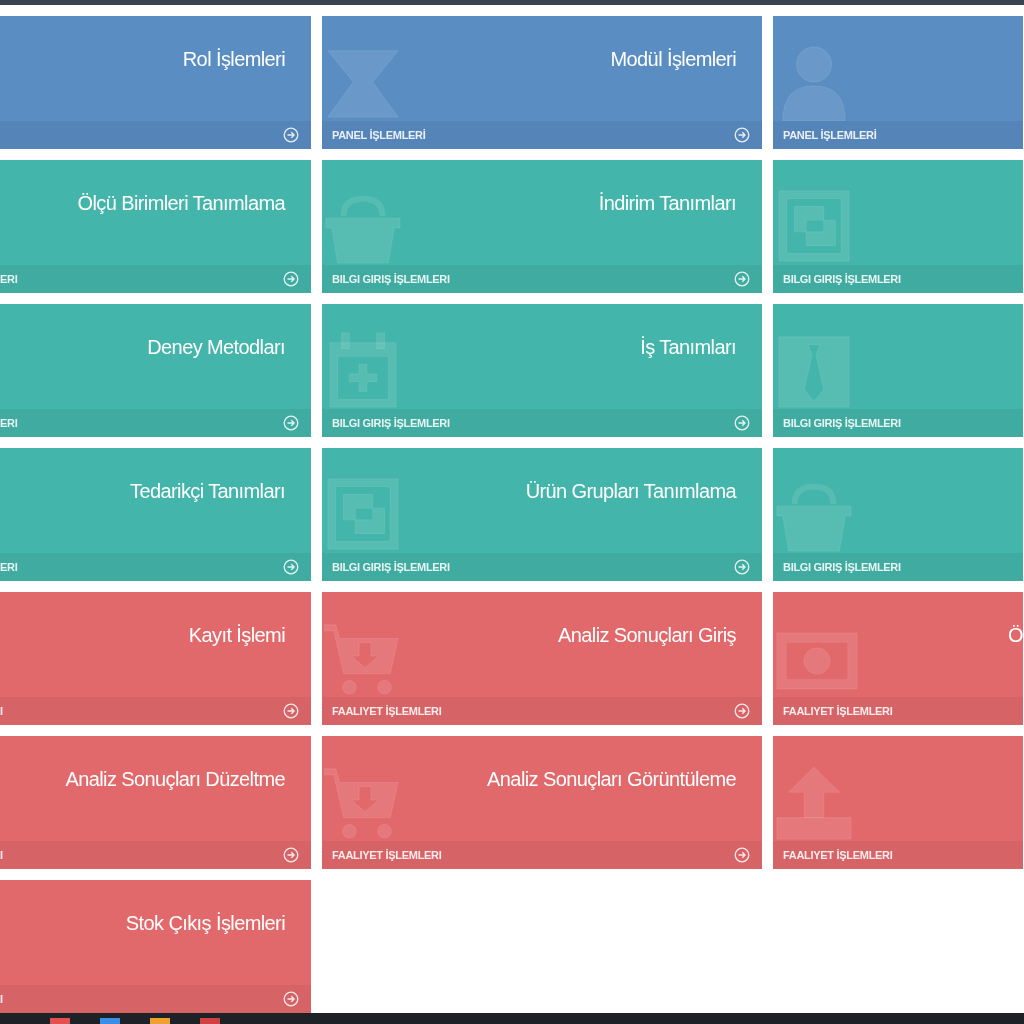 The width and height of the screenshot is (1024, 1024). Describe the element at coordinates (155, 802) in the screenshot. I see `menu-tile: Analiz Sonuçları Düzeltme I` at that location.